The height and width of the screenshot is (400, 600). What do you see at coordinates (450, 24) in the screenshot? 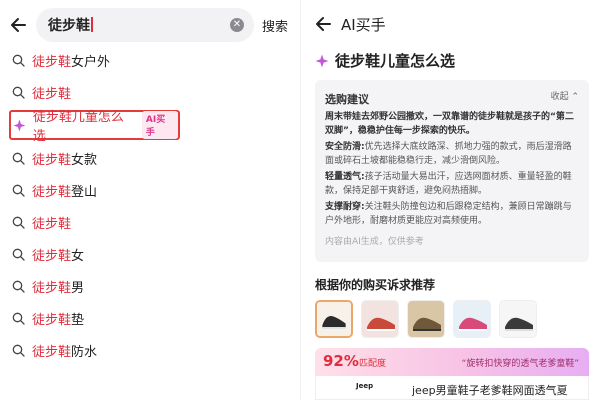
I see `ai-panel-header: AI买手` at bounding box center [450, 24].